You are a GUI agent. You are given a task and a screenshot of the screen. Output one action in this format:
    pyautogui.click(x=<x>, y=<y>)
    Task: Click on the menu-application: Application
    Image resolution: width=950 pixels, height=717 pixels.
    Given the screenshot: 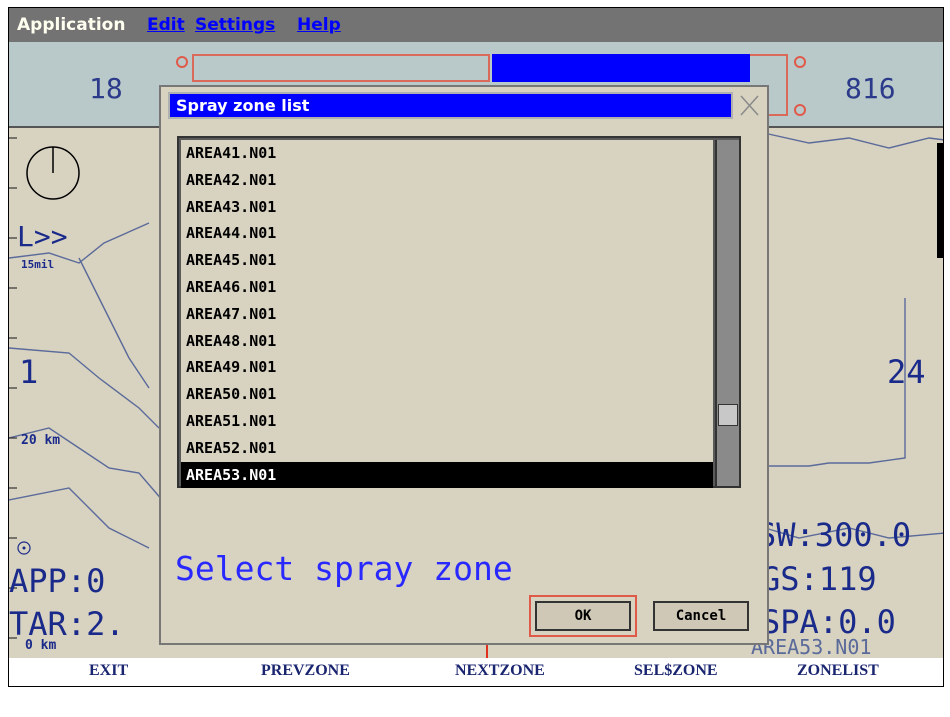 What is the action you would take?
    pyautogui.click(x=71, y=25)
    